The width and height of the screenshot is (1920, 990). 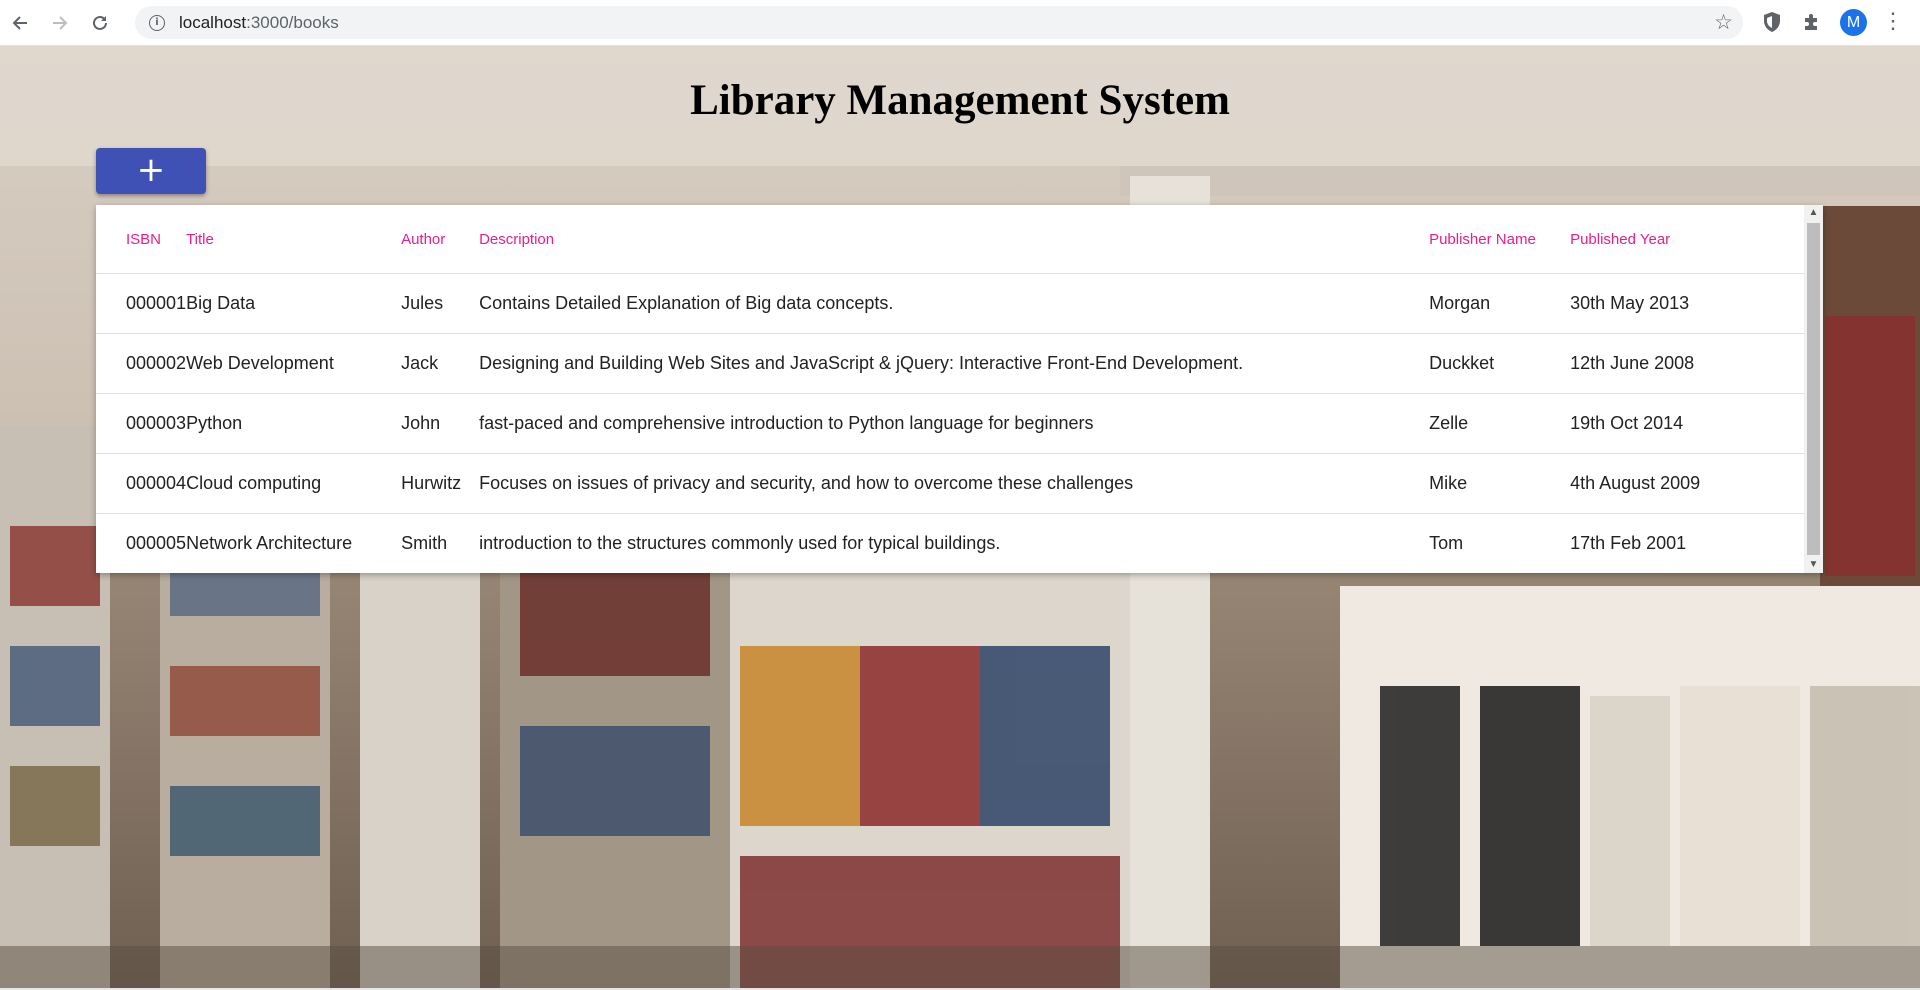 I want to click on cell-author: Hurwitz, so click(x=440, y=483).